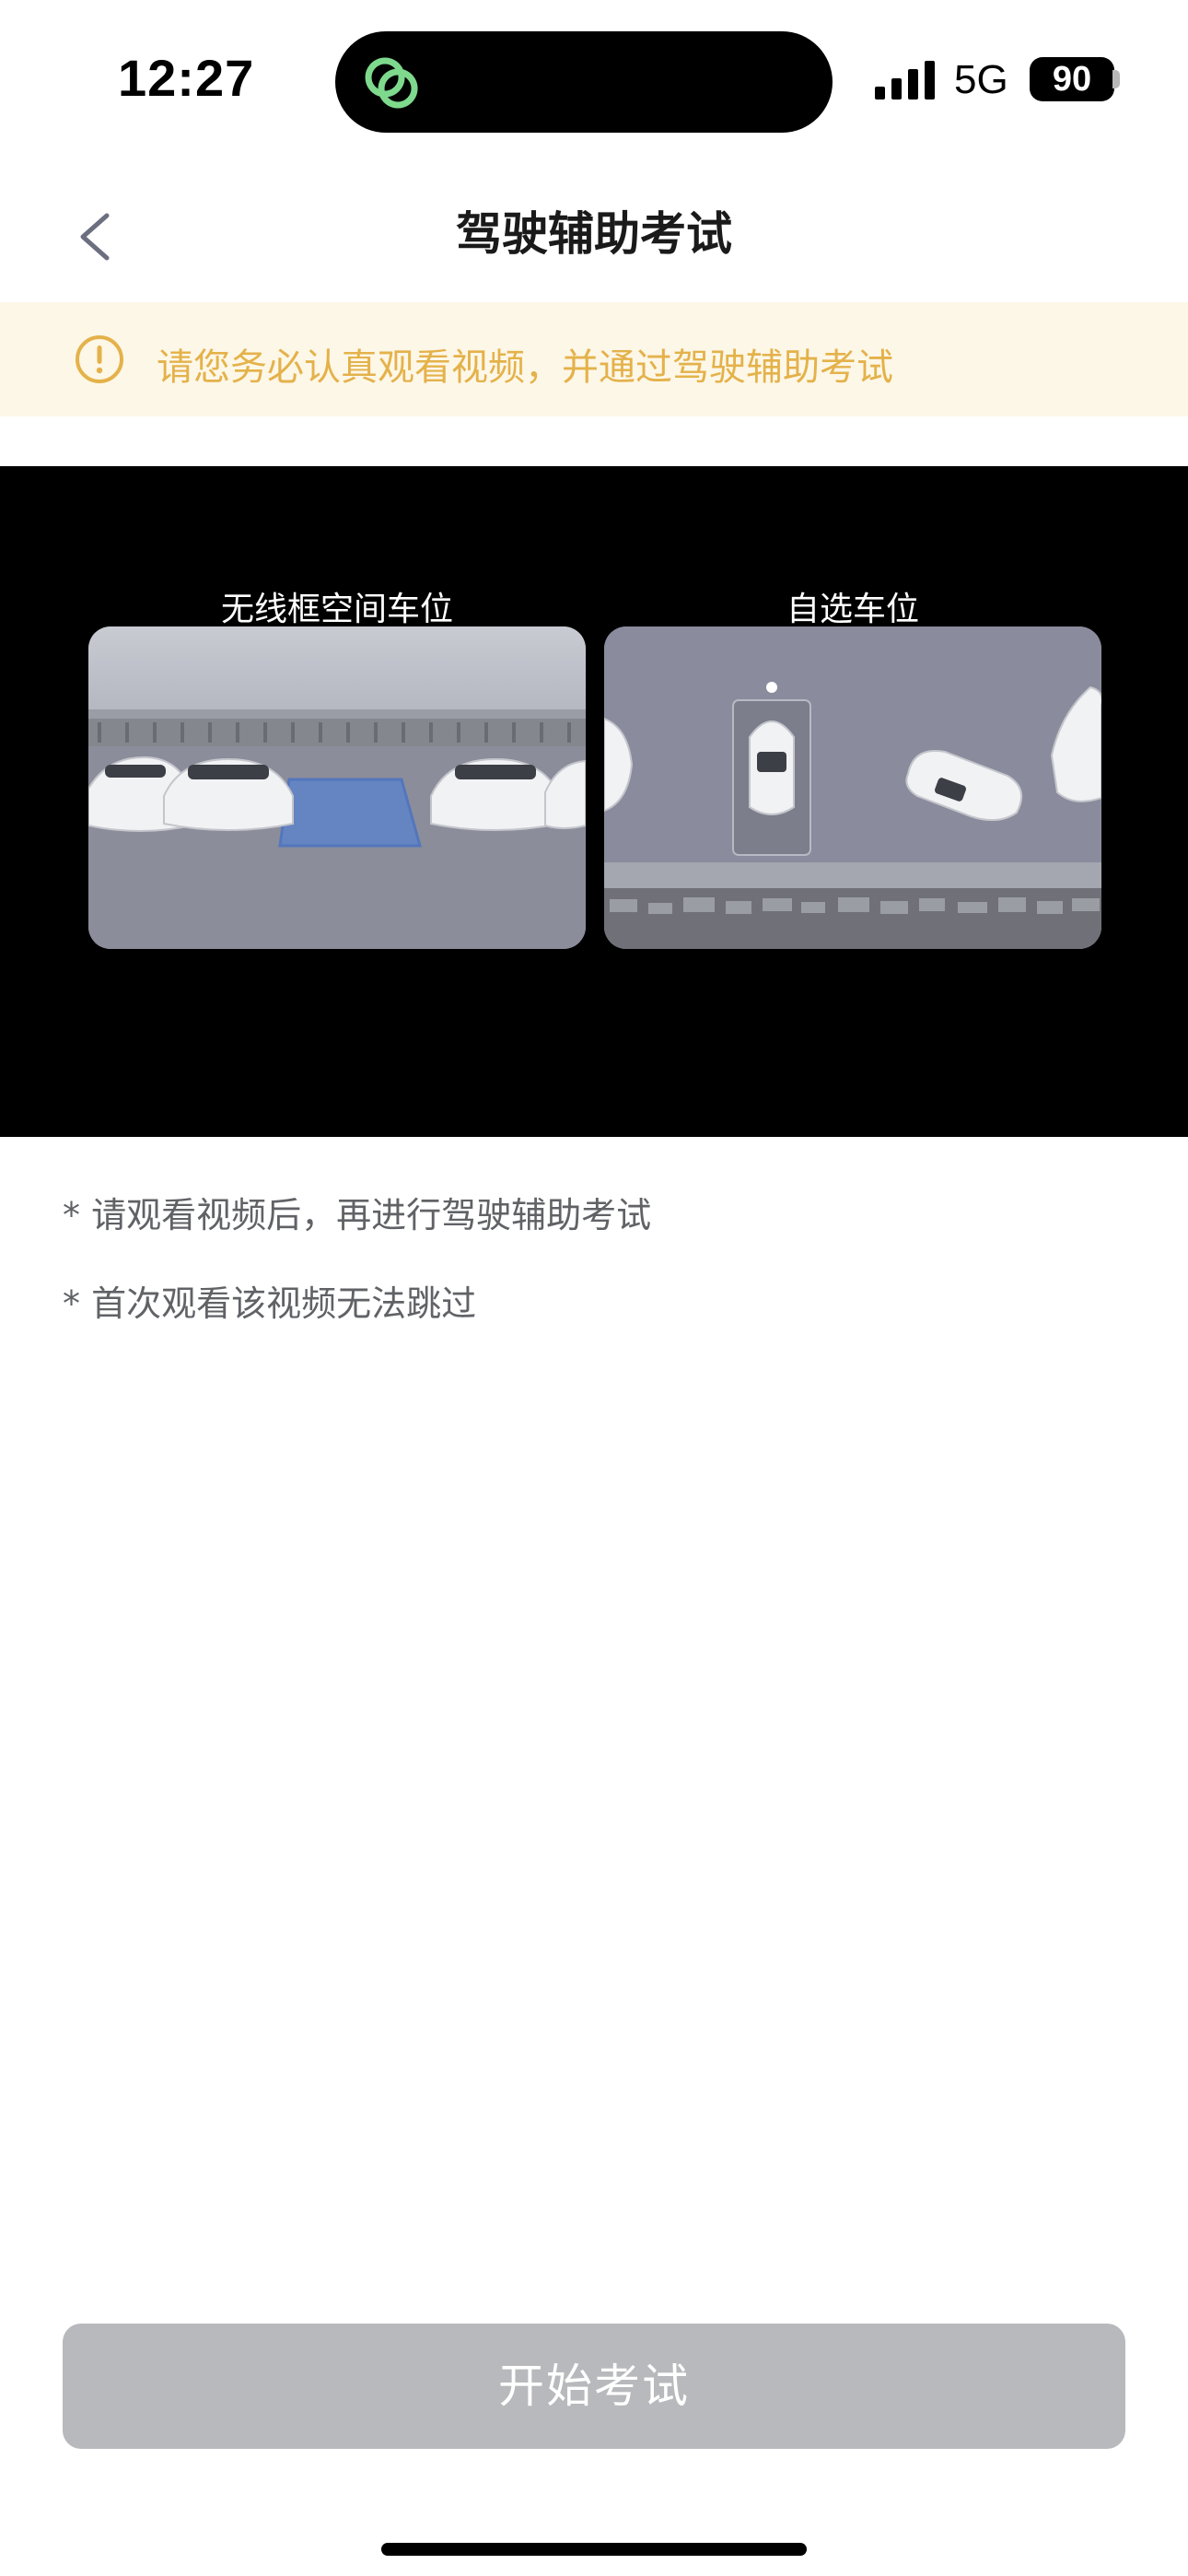 The height and width of the screenshot is (2576, 1188). I want to click on parking-scene-image, so click(337, 787).